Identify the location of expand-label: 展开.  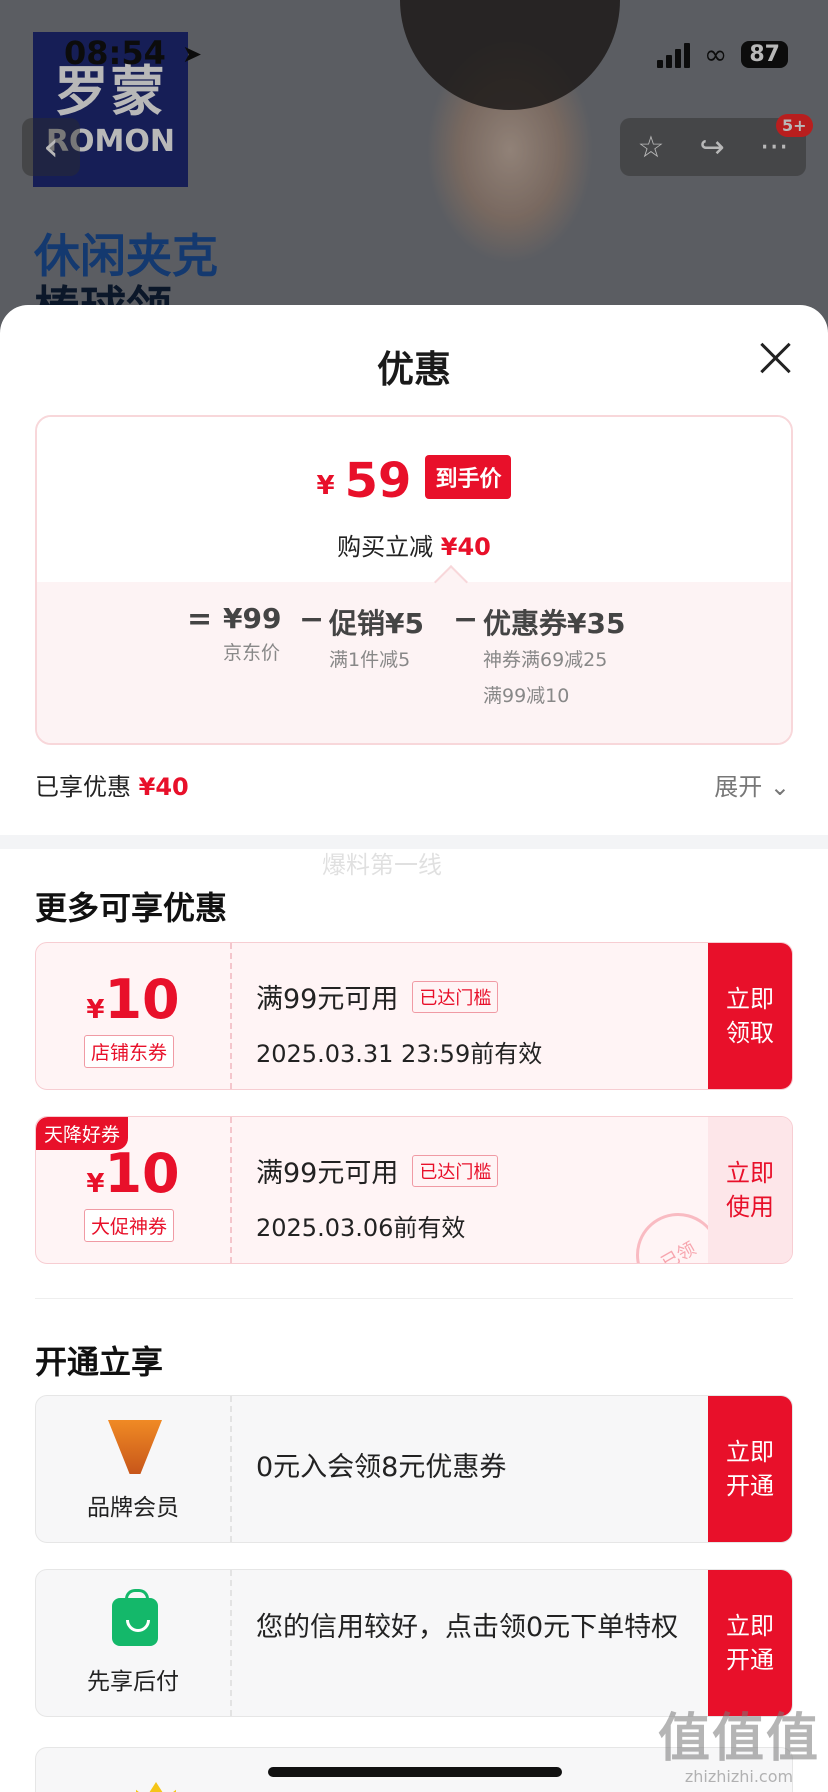
(738, 787).